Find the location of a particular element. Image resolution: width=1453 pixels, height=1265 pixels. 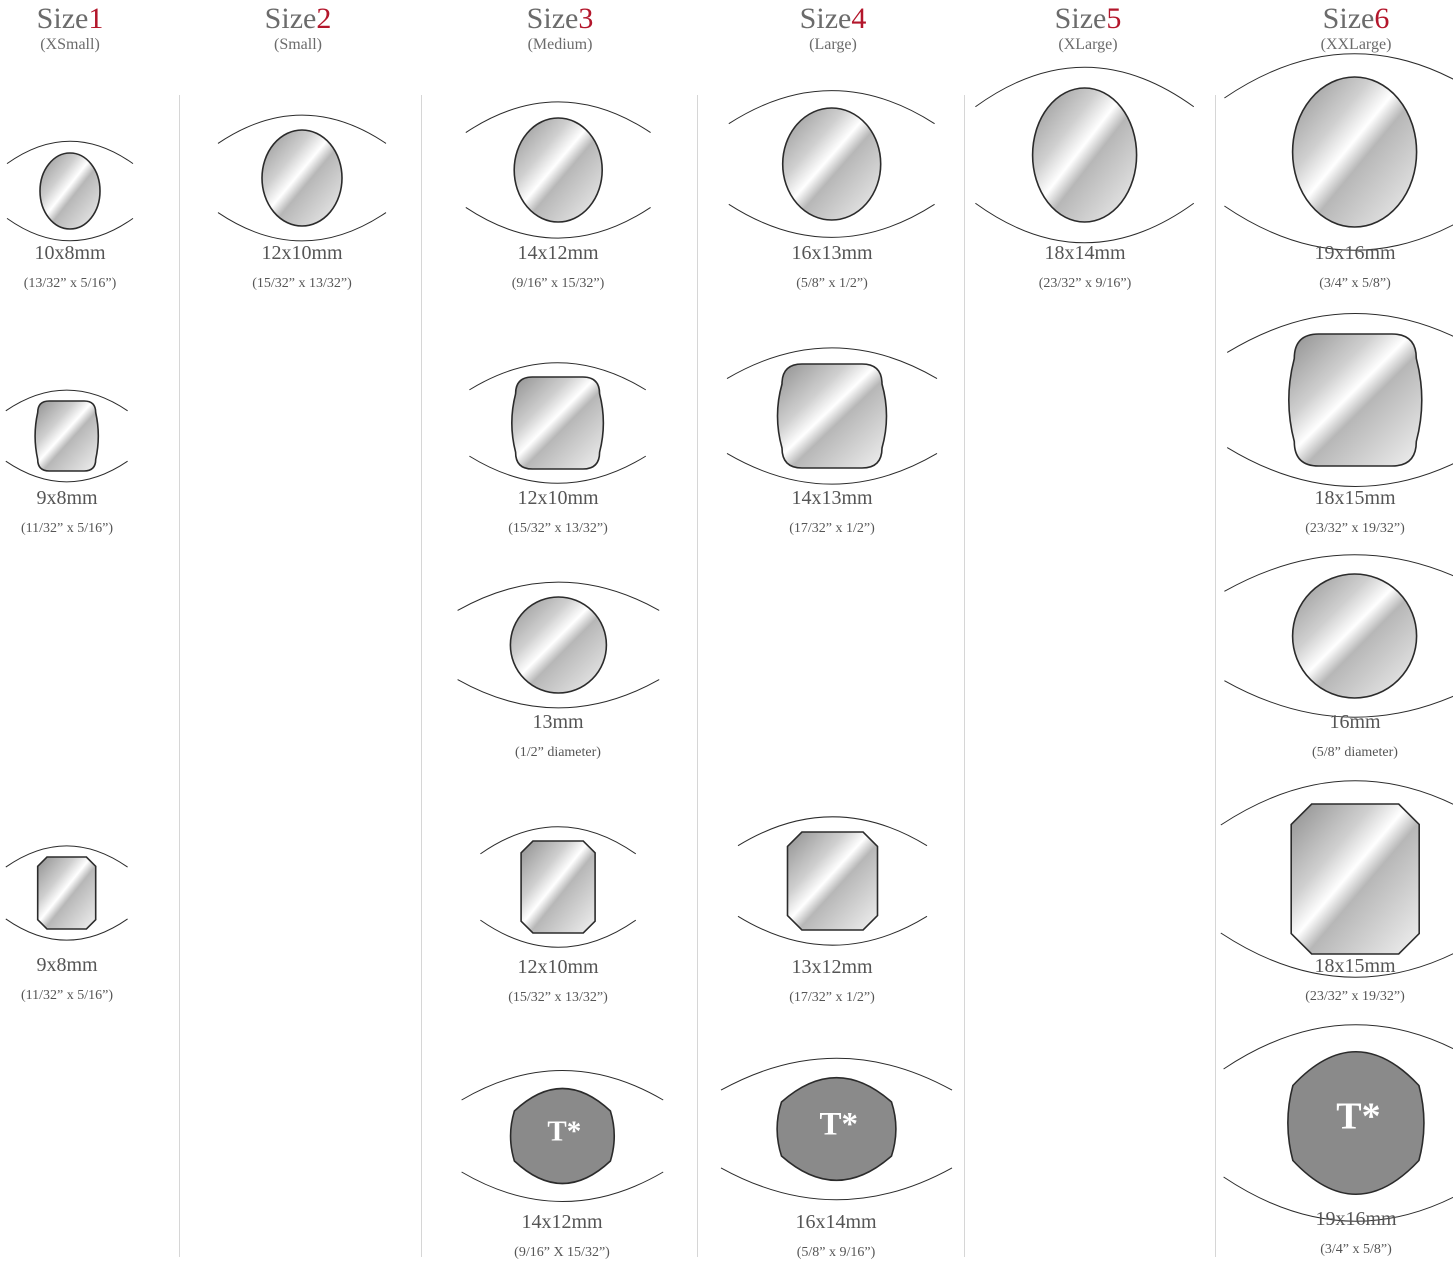

size-header-2: Size2 (Small) is located at coordinates (298, 28).